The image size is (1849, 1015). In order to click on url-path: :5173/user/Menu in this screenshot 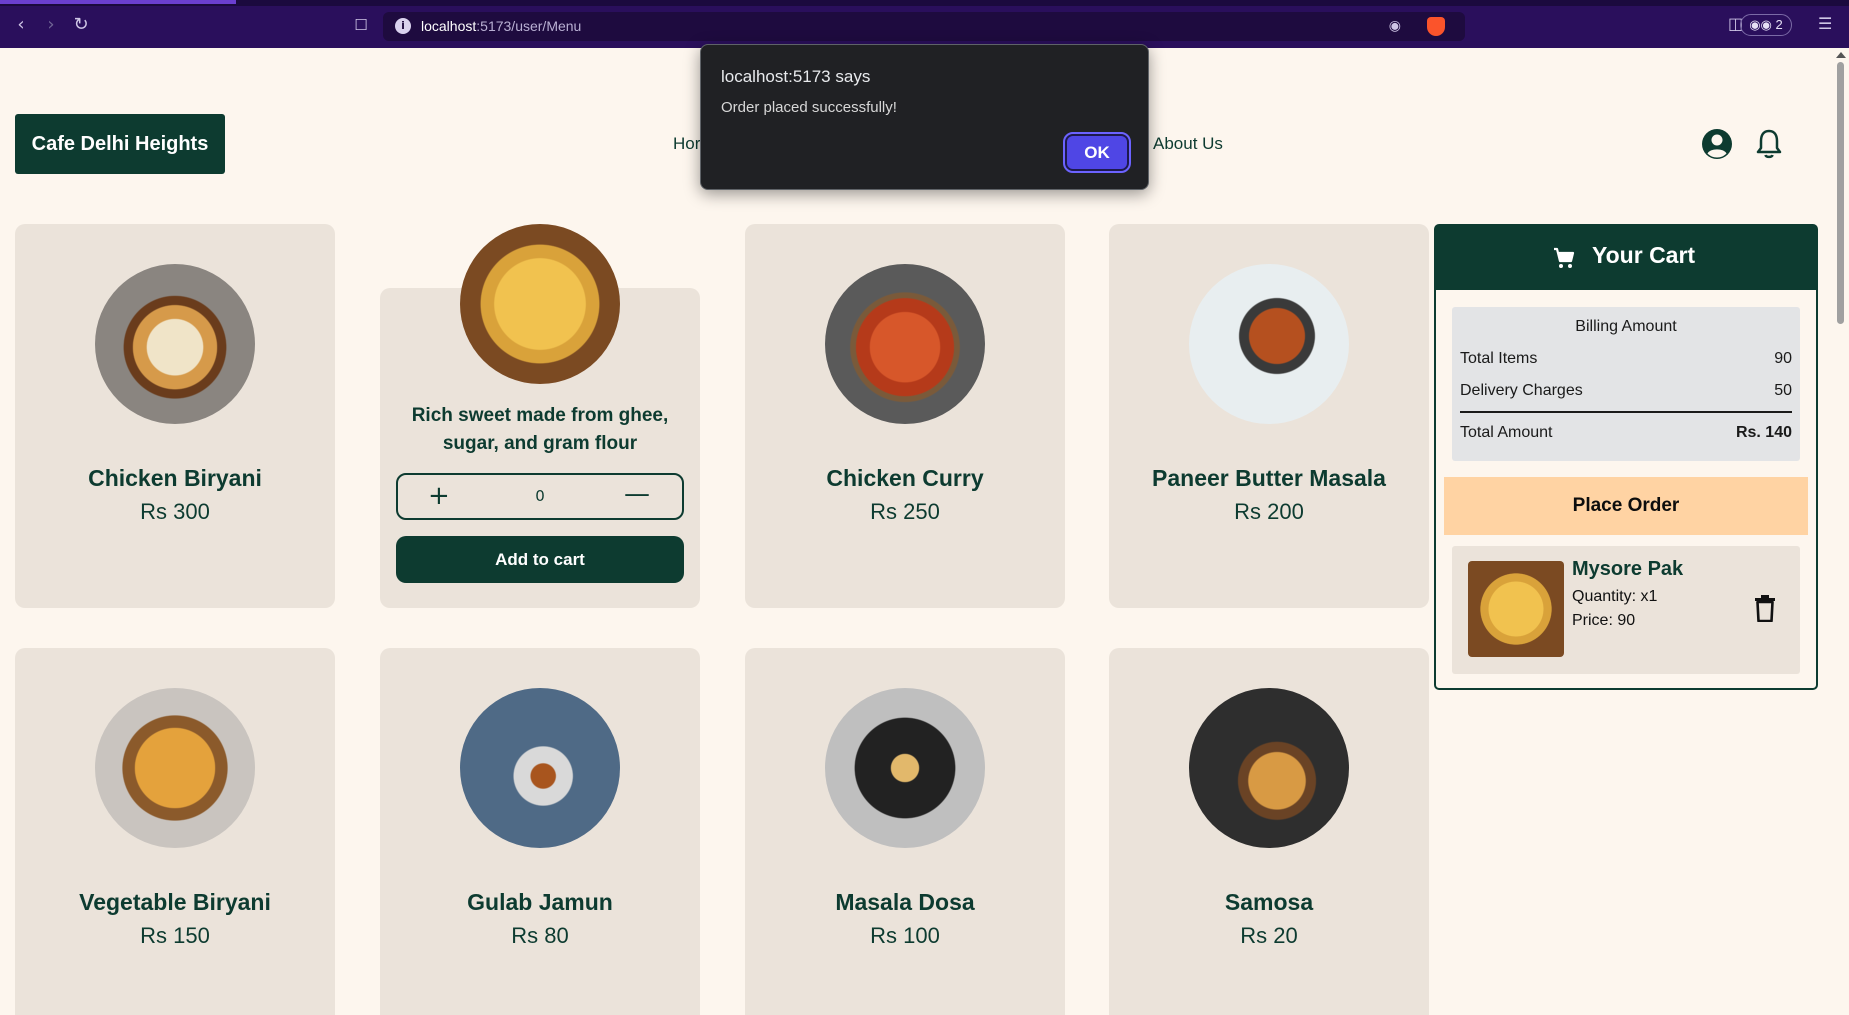, I will do `click(529, 26)`.